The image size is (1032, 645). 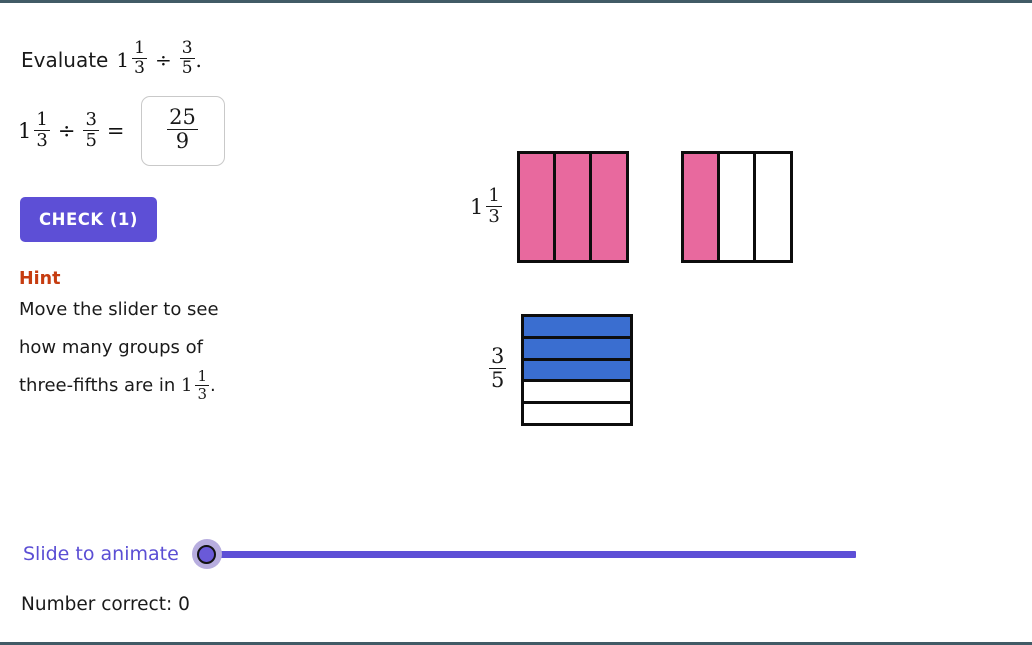 I want to click on dividend-diagram-label: 1 1 3, so click(x=486, y=205).